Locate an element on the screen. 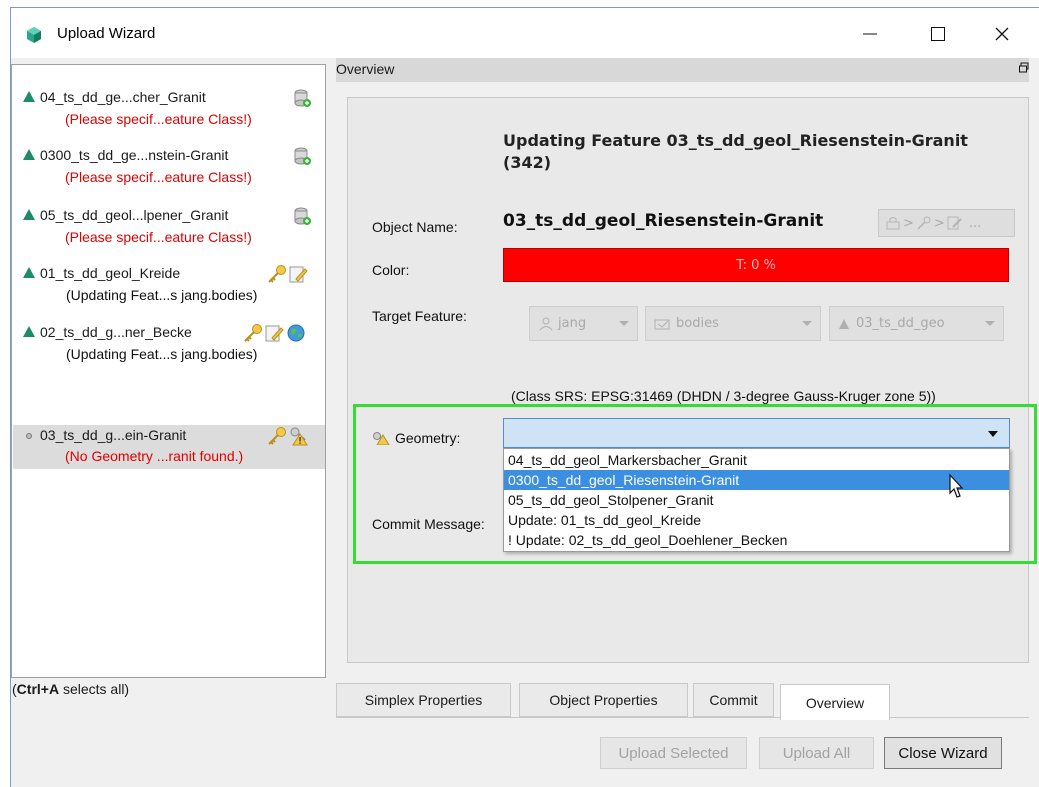 The width and height of the screenshot is (1039, 787). tree-item: 0300_ts_dd_ge...nstein-Granit is located at coordinates (168, 155).